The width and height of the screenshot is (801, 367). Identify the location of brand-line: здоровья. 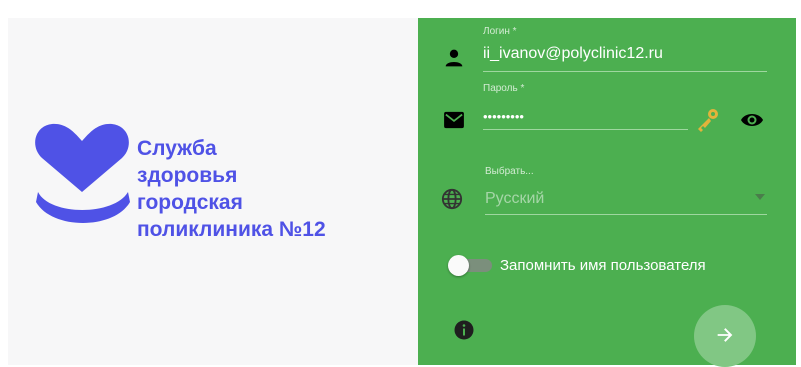
(187, 175).